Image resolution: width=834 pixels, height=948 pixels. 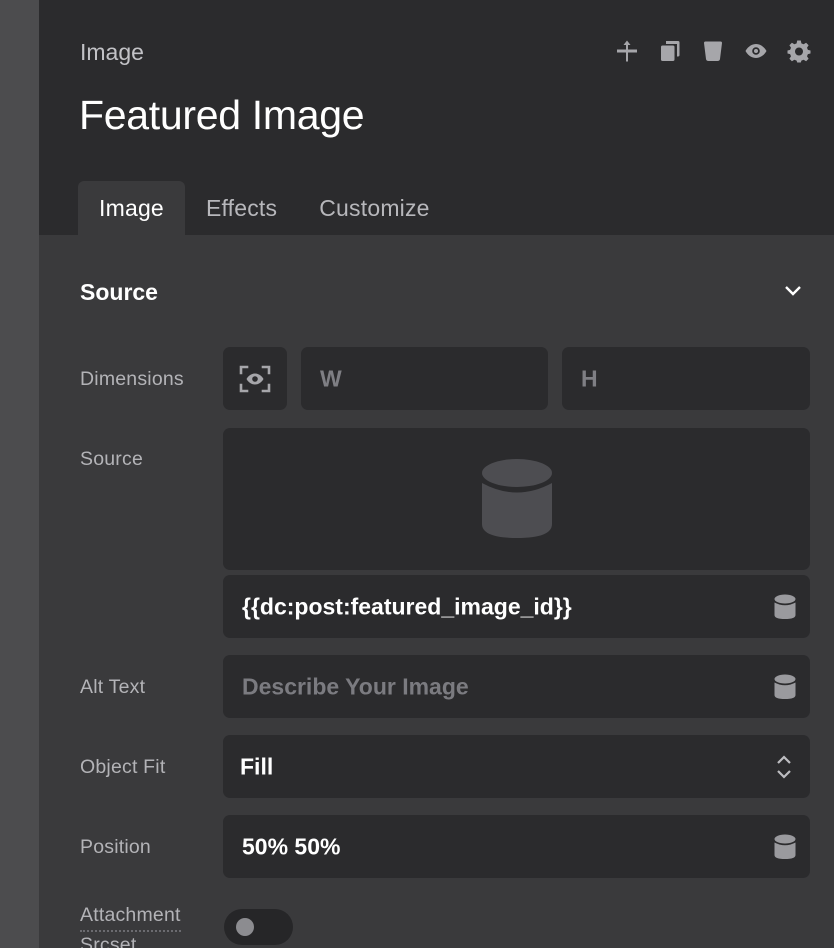 What do you see at coordinates (589, 378) in the screenshot?
I see `height-placeholder: H` at bounding box center [589, 378].